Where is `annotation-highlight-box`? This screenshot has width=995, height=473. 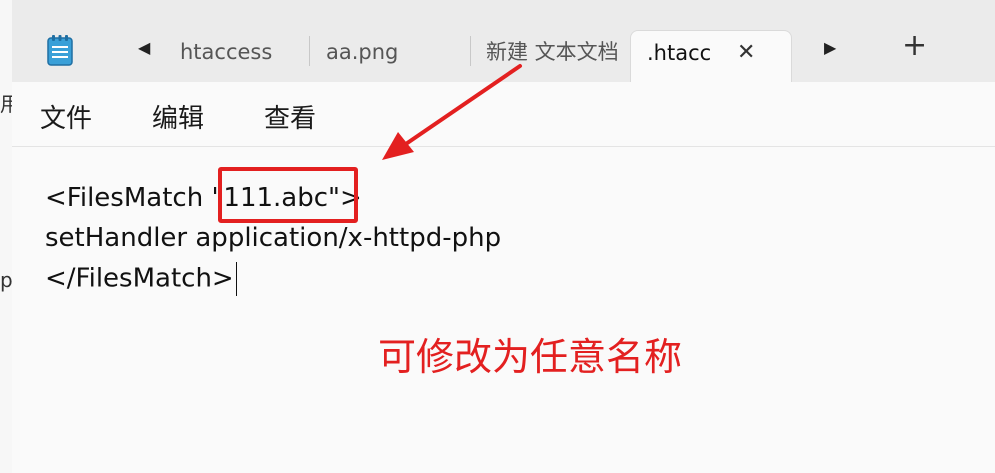 annotation-highlight-box is located at coordinates (288, 195).